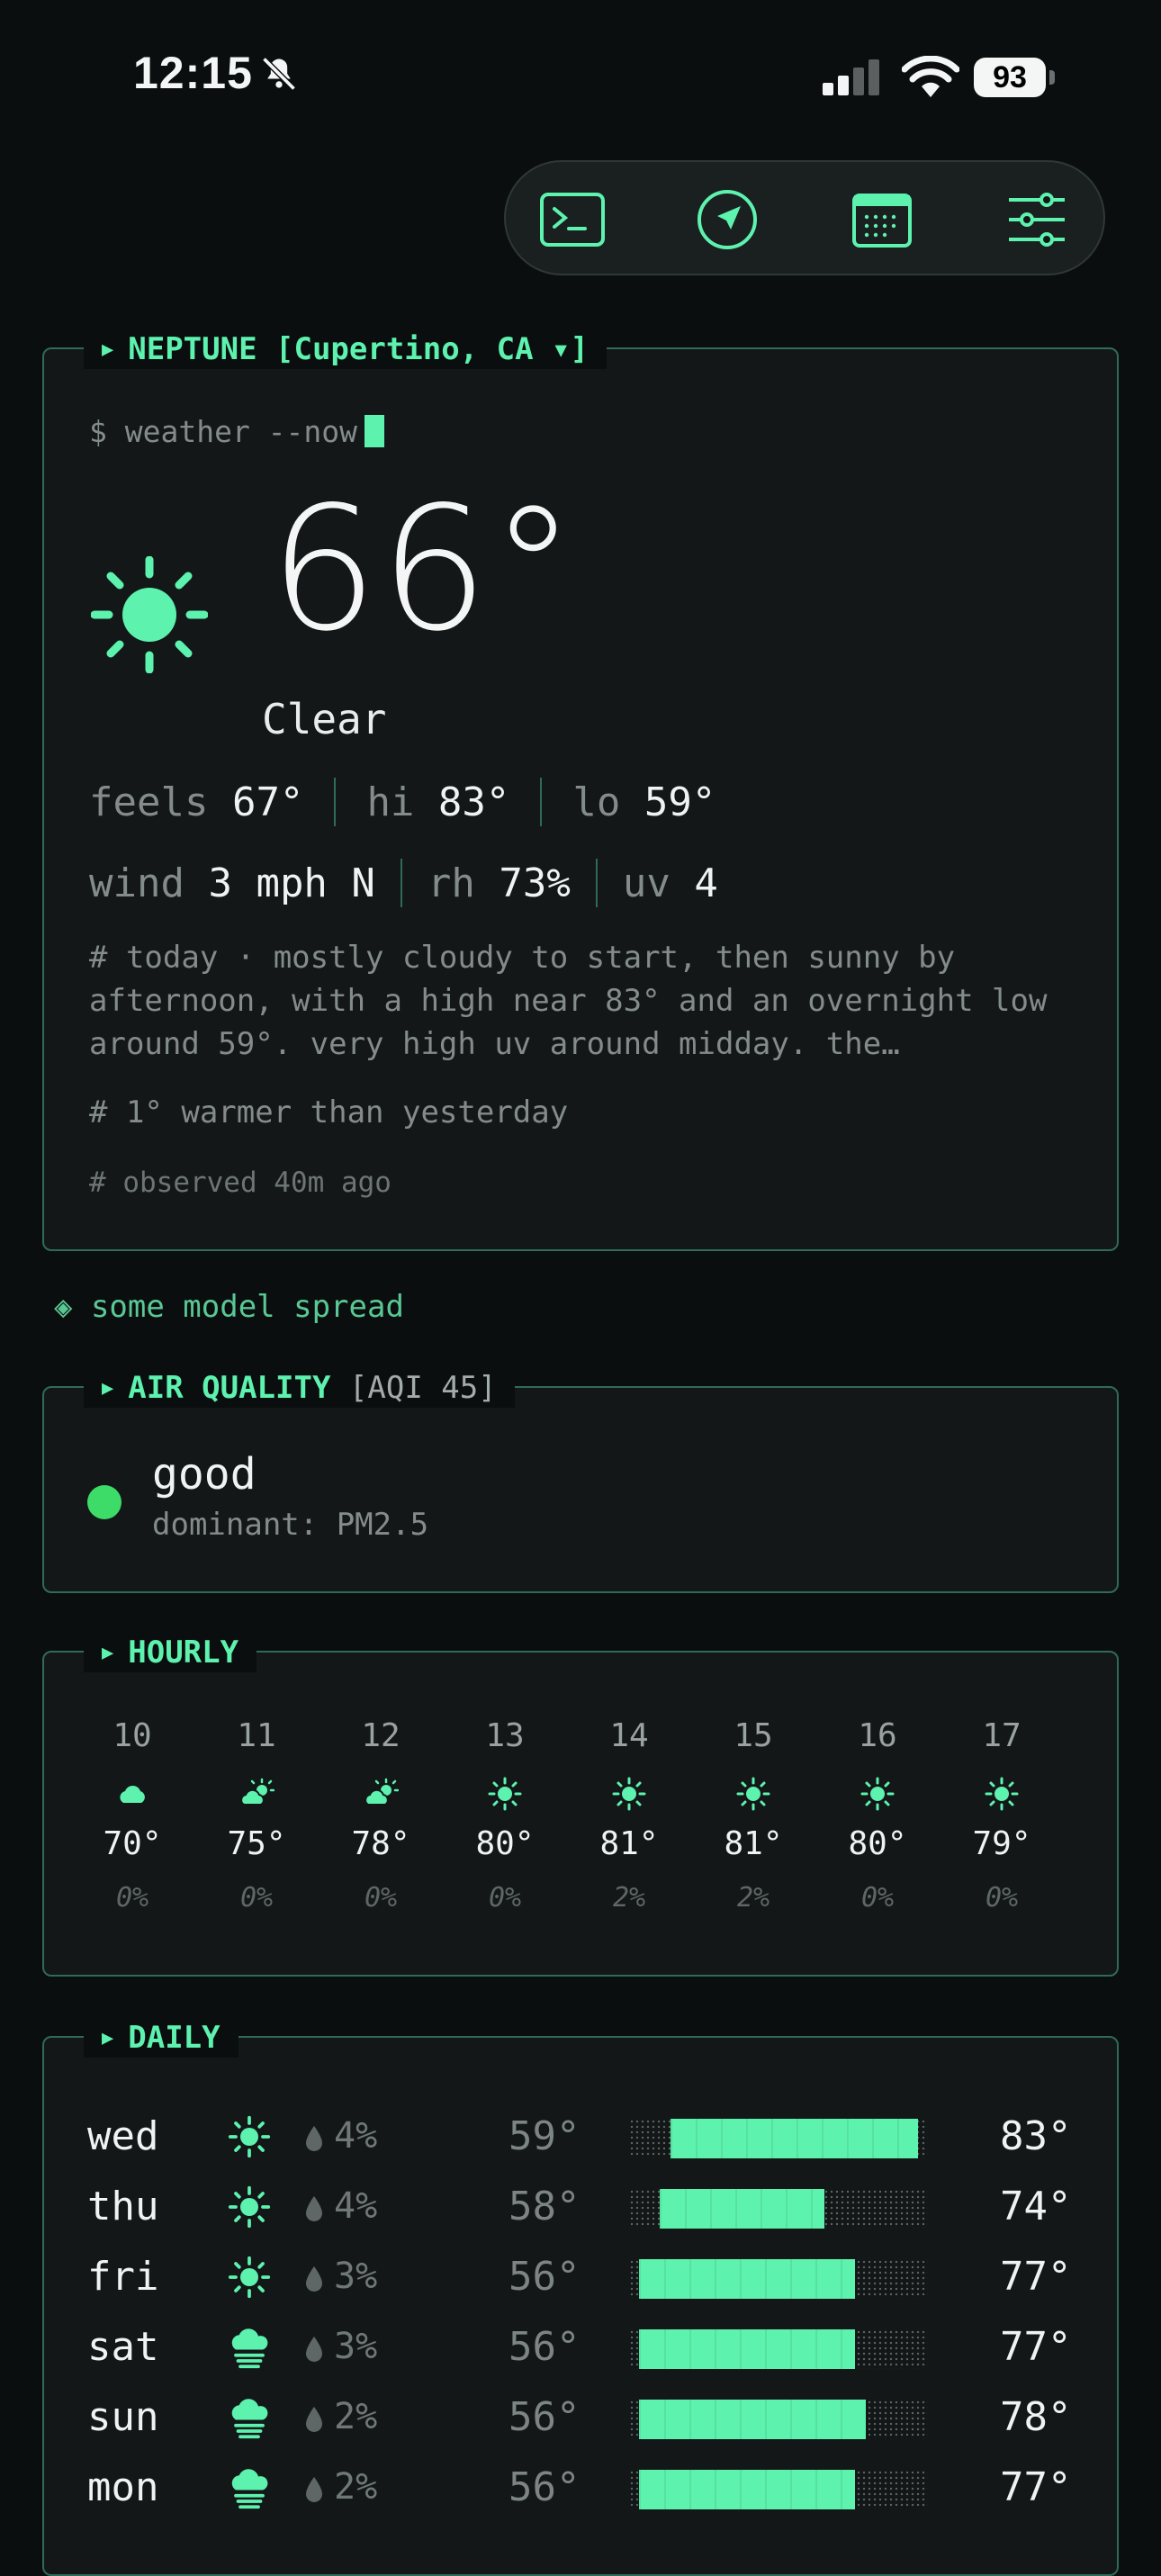  I want to click on calendar-icon, so click(882, 219).